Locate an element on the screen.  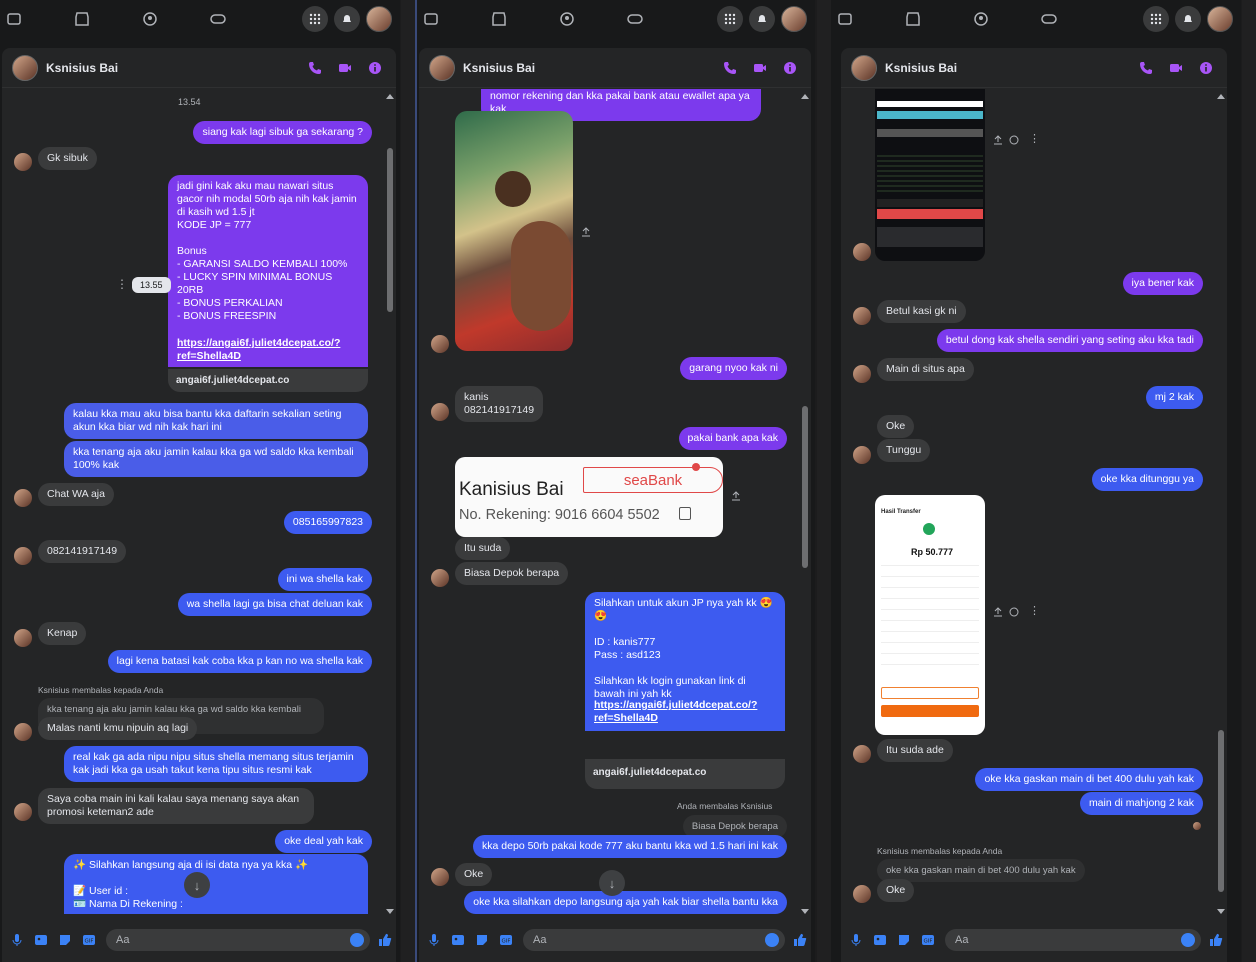
message-in: Itu suda is located at coordinates (483, 548).